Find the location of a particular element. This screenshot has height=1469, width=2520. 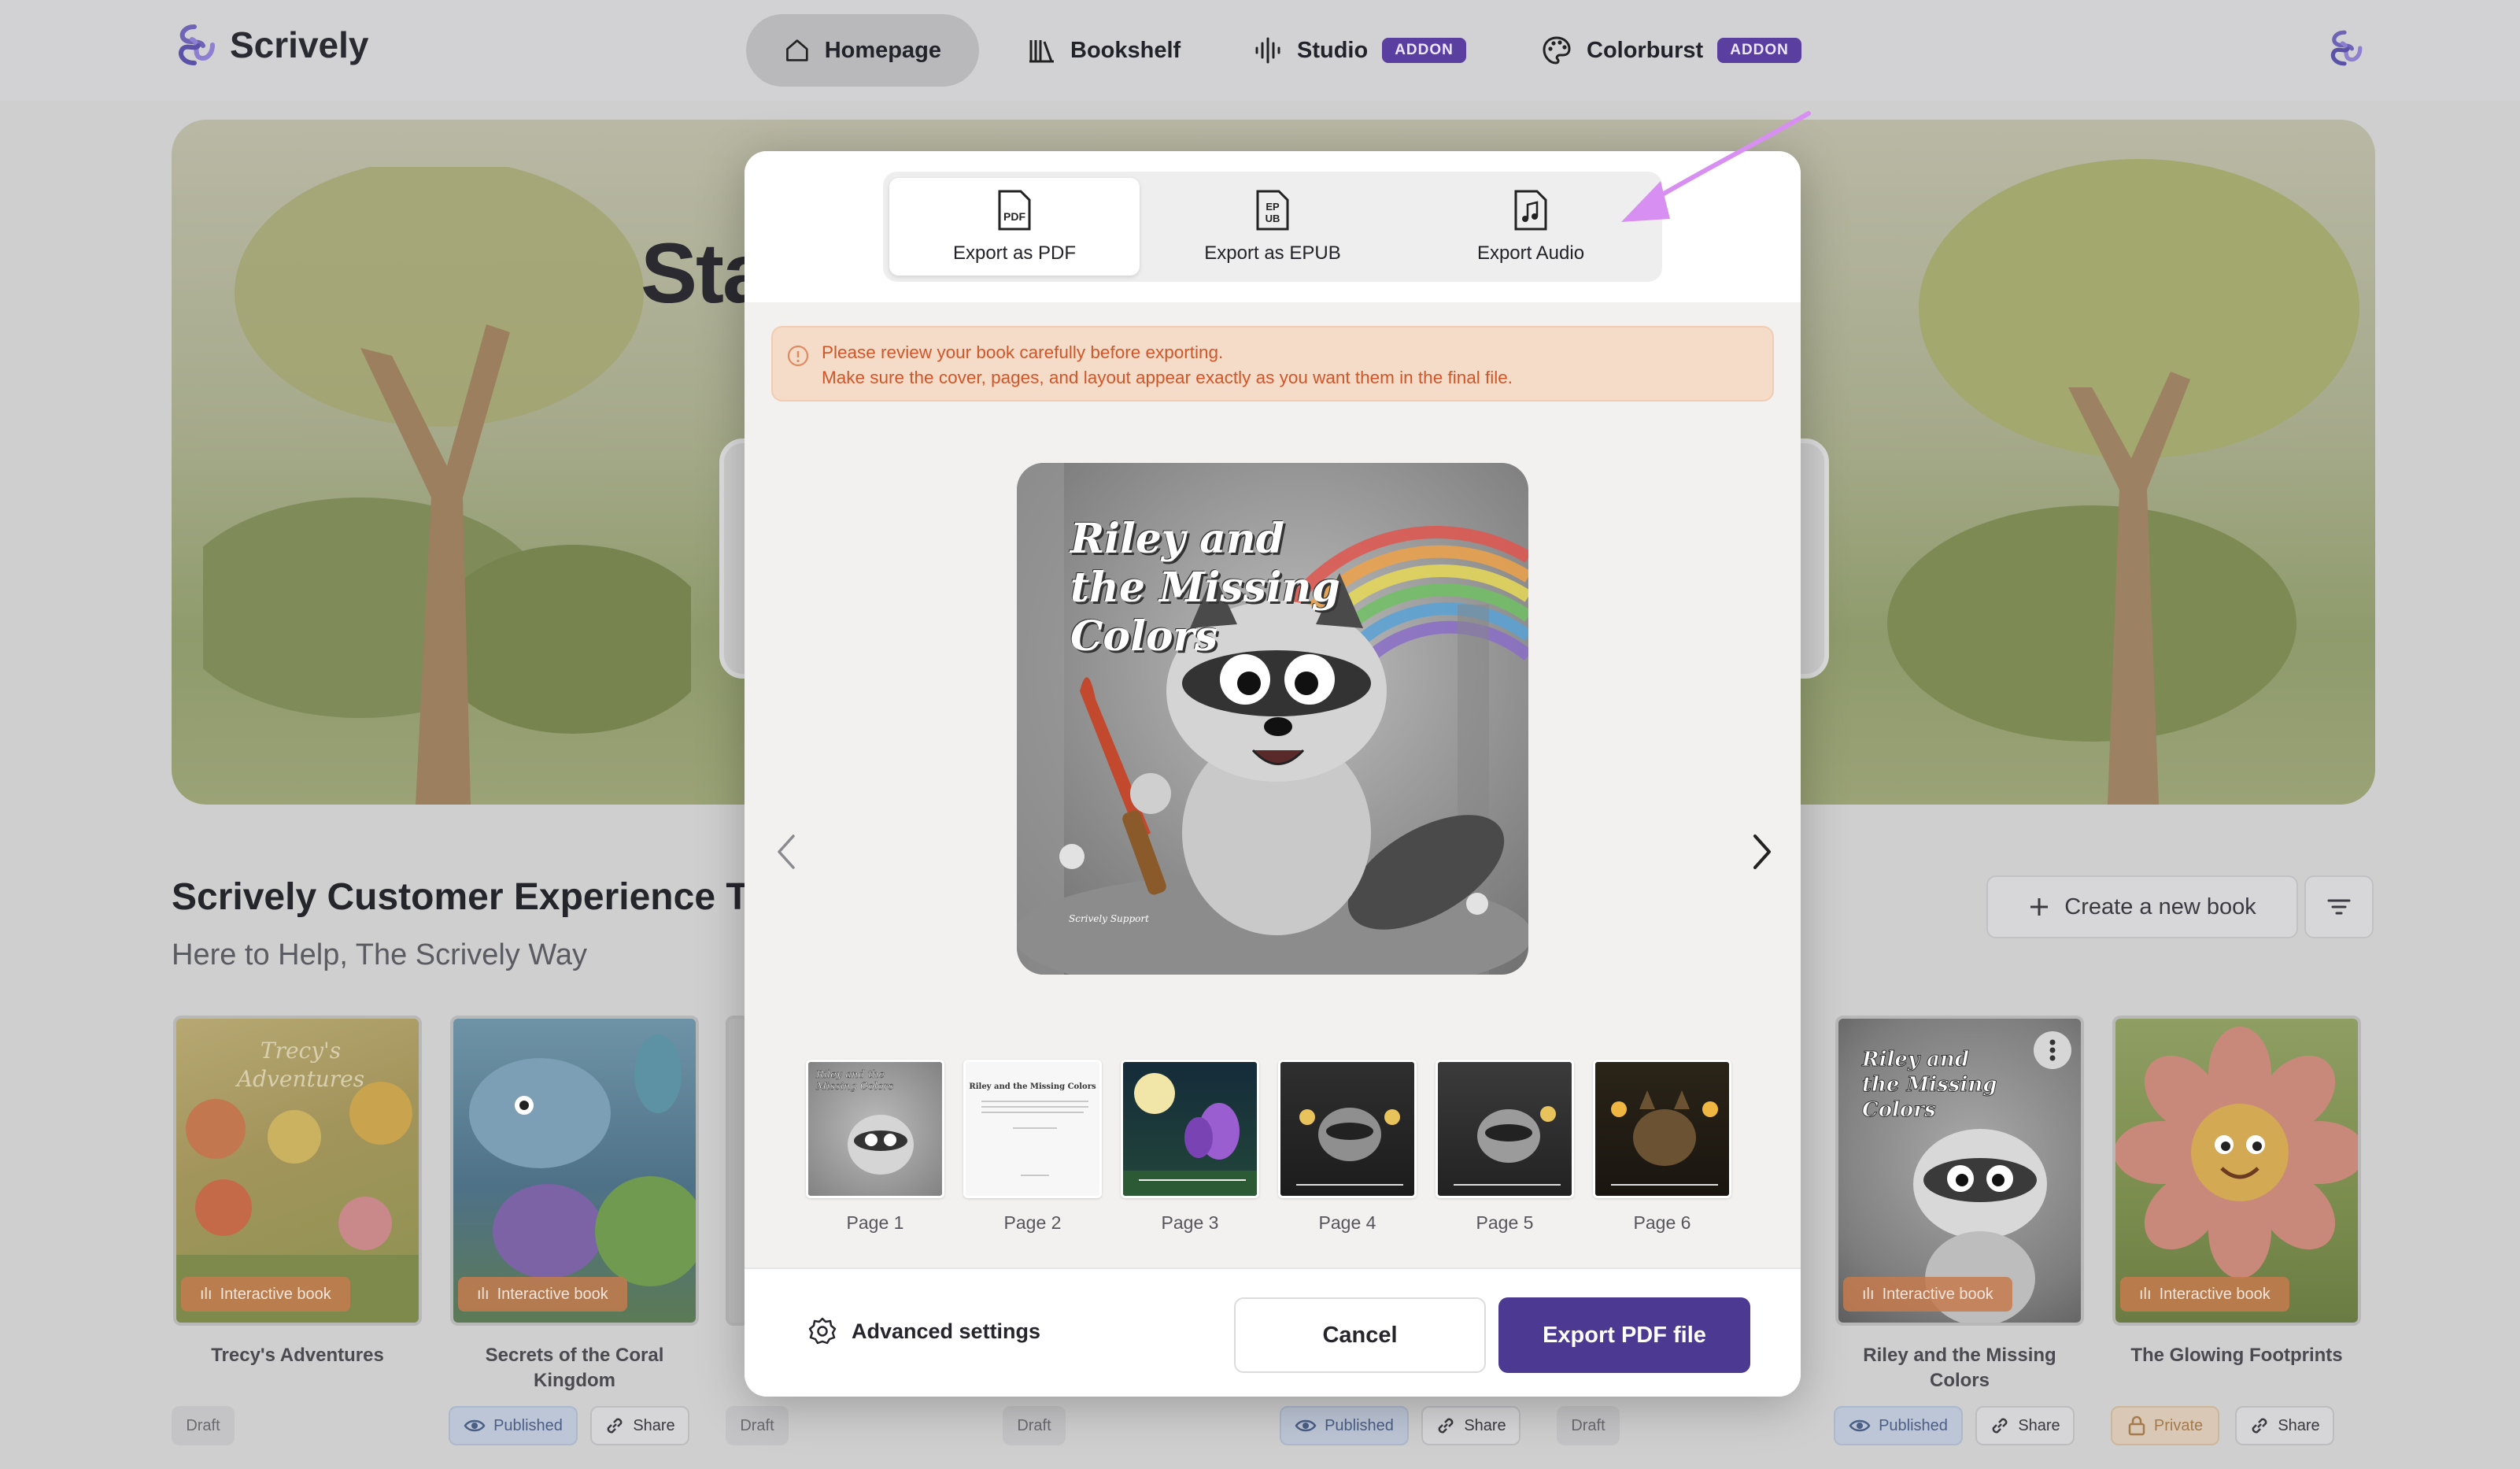

audio-file-icon is located at coordinates (1530, 210).